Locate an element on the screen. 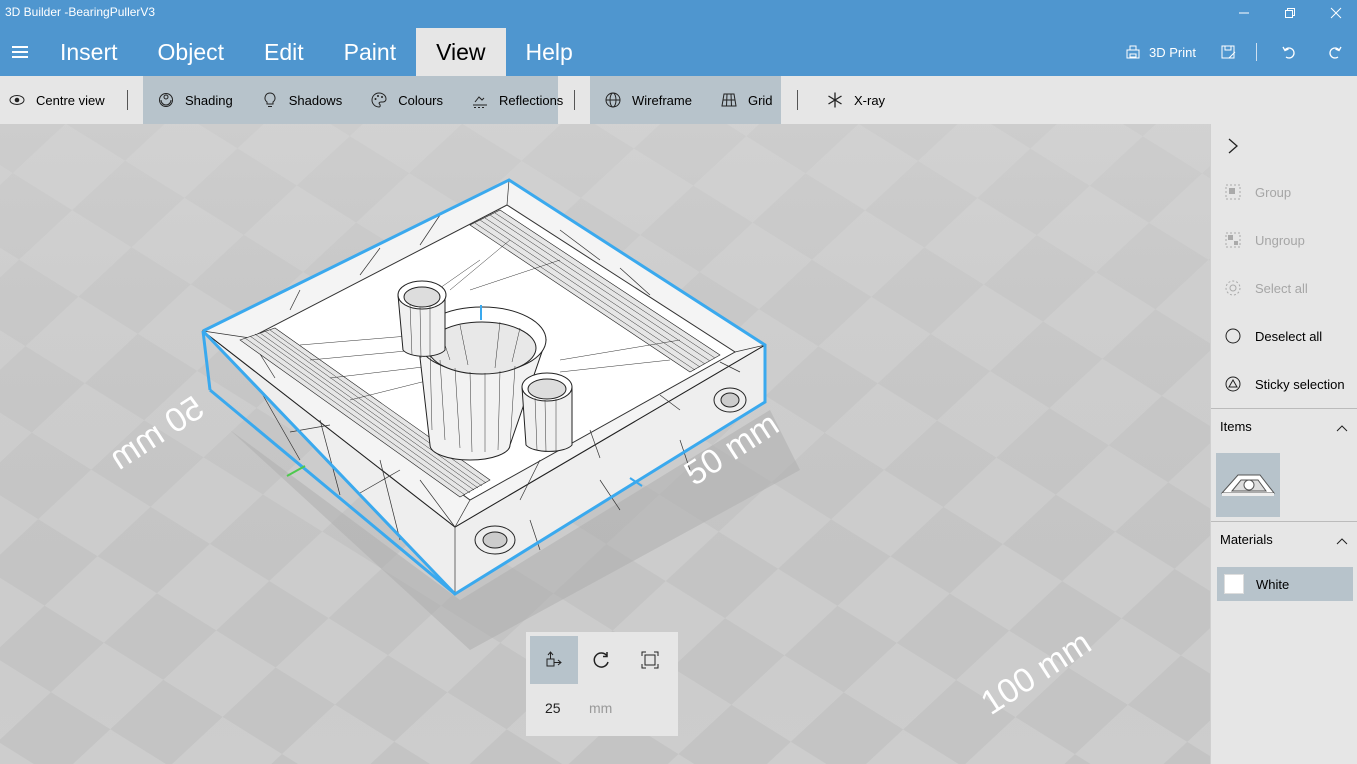 Image resolution: width=1357 pixels, height=764 pixels. grid-label: Grid is located at coordinates (760, 100).